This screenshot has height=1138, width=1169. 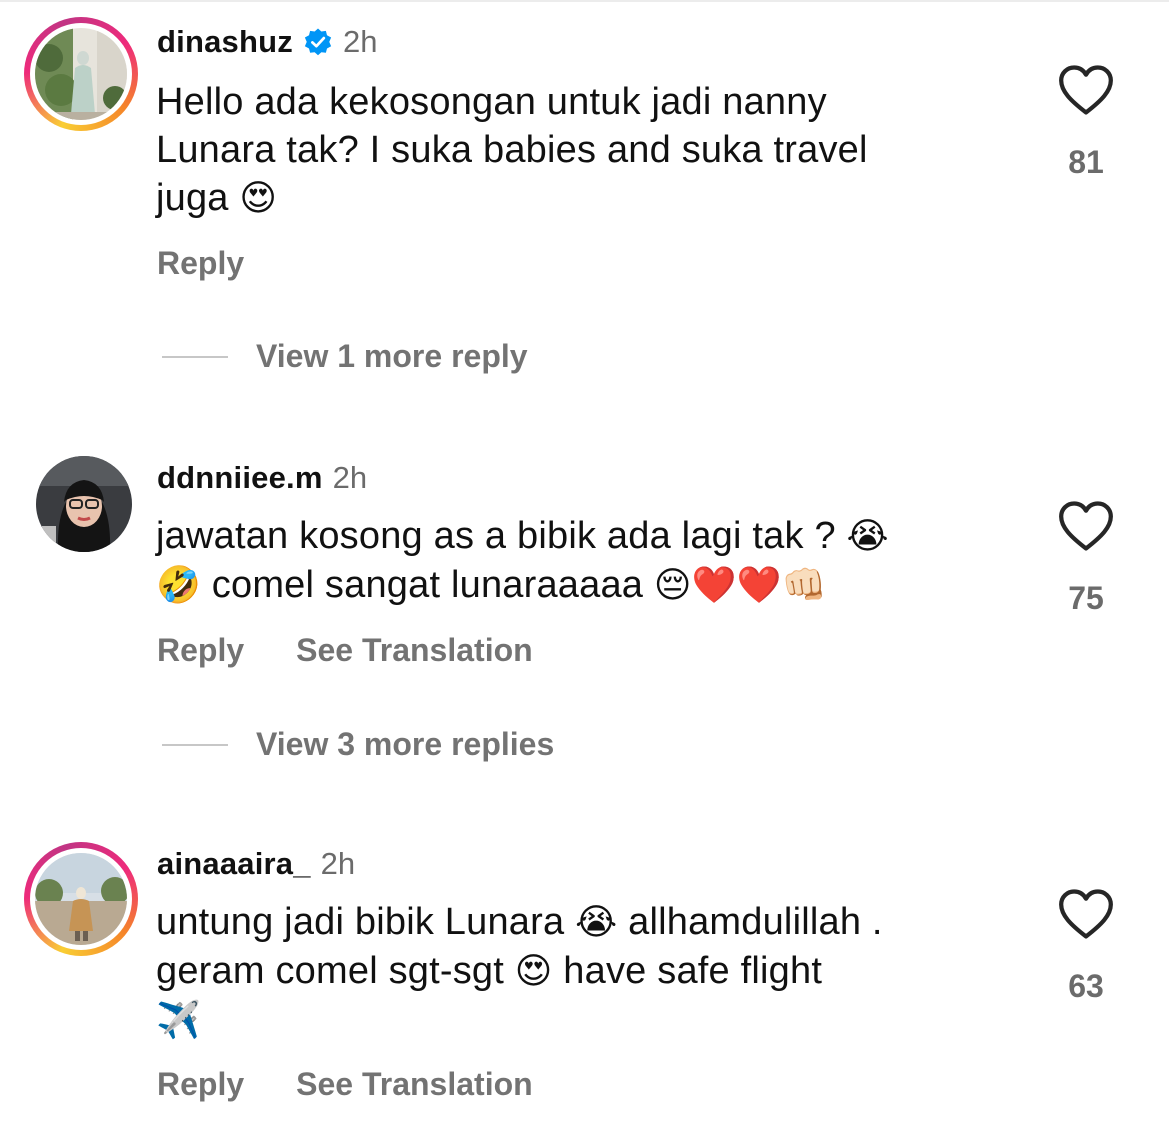 I want to click on comment-line: comel sangat lunaraaaaa, so click(x=427, y=585).